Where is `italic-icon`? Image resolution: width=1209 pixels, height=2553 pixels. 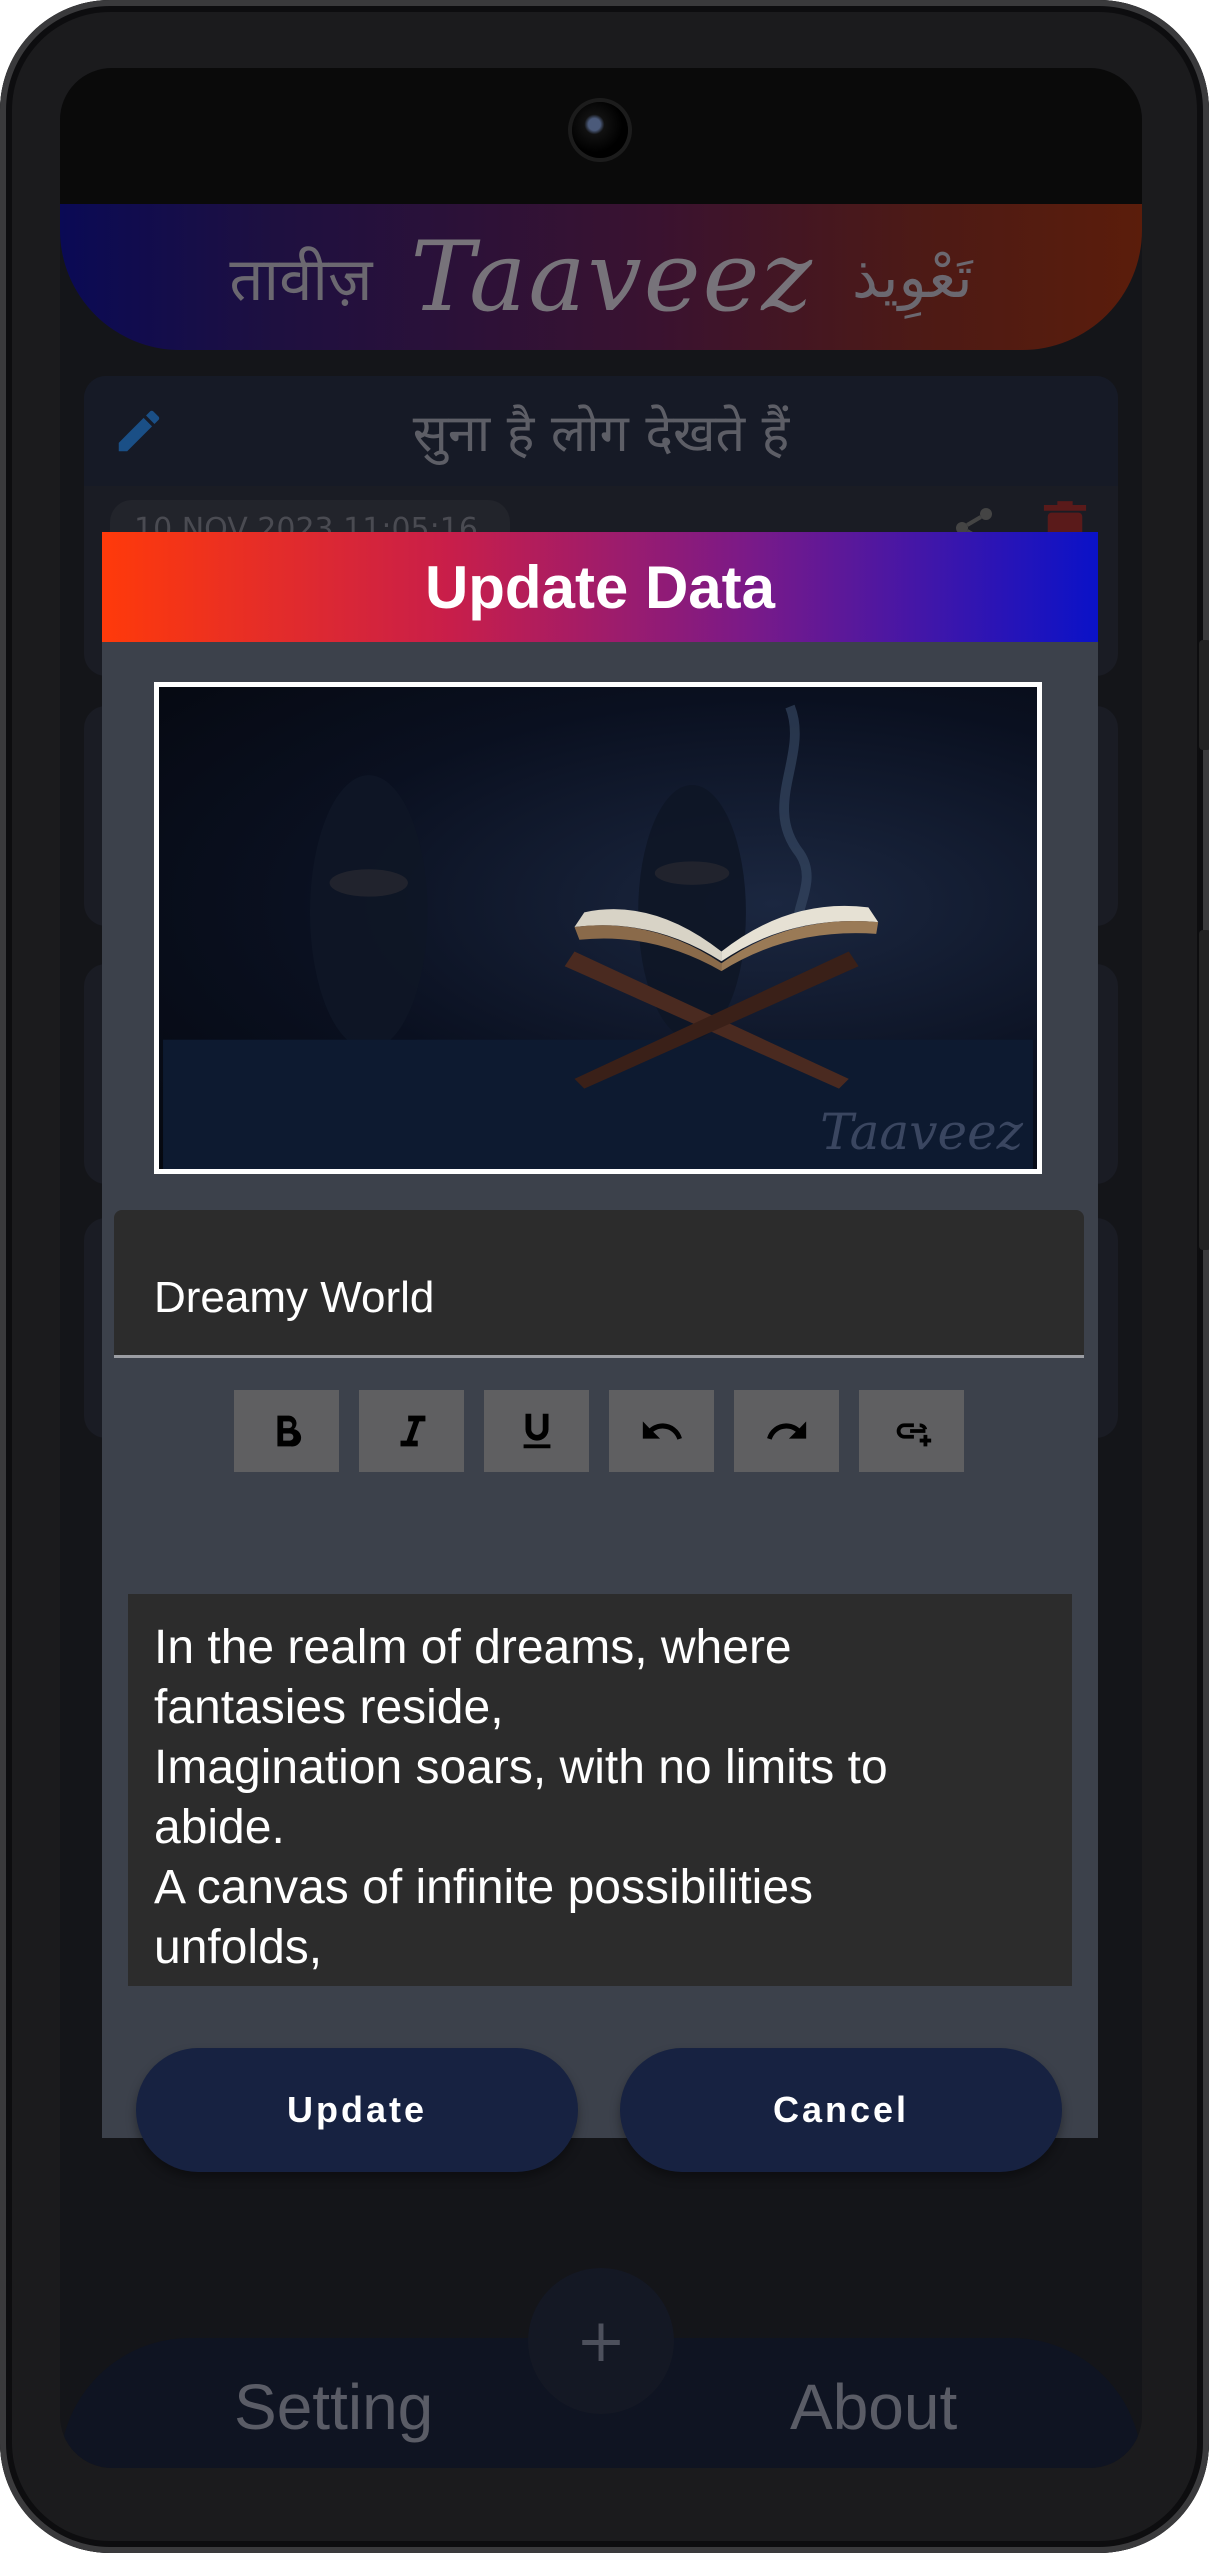
italic-icon is located at coordinates (412, 1431).